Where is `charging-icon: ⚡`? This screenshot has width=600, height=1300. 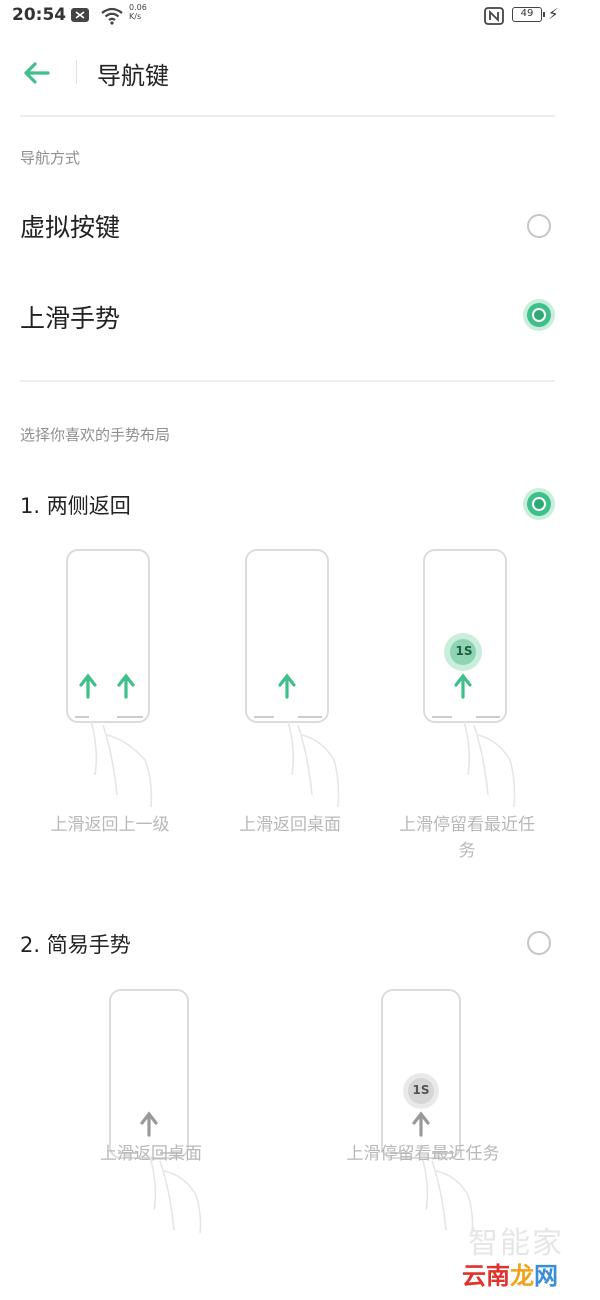 charging-icon: ⚡ is located at coordinates (553, 14).